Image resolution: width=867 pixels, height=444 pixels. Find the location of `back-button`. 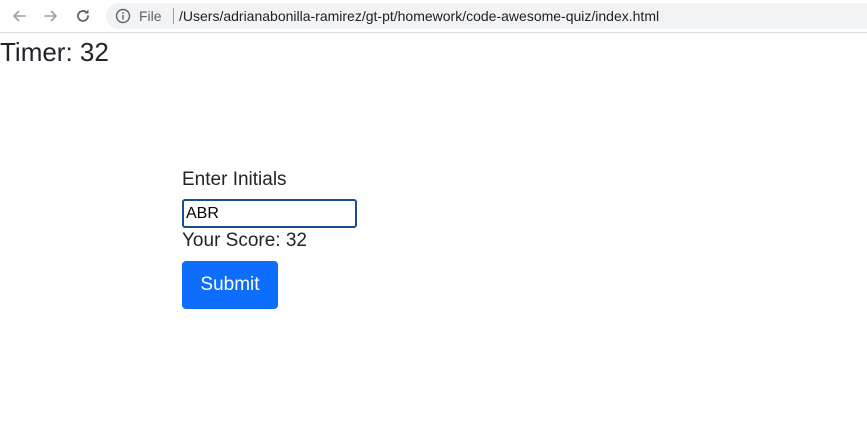

back-button is located at coordinates (19, 16).